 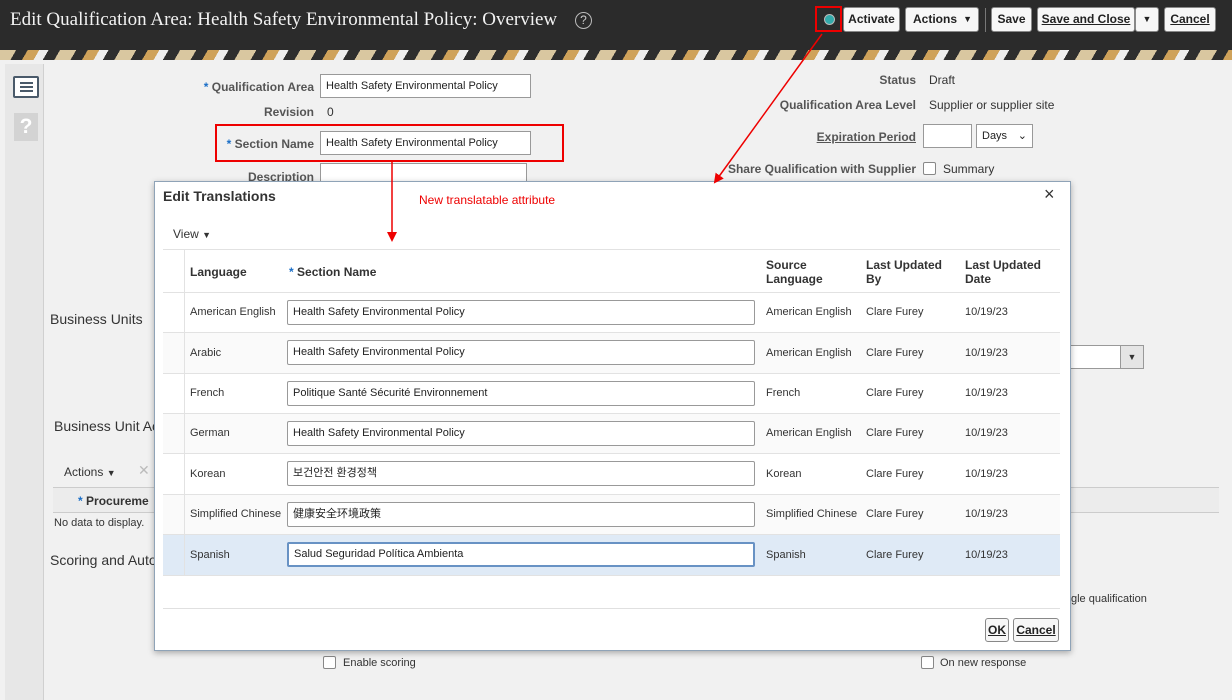 I want to click on annotation-arrow-diagonal, so click(x=768, y=108).